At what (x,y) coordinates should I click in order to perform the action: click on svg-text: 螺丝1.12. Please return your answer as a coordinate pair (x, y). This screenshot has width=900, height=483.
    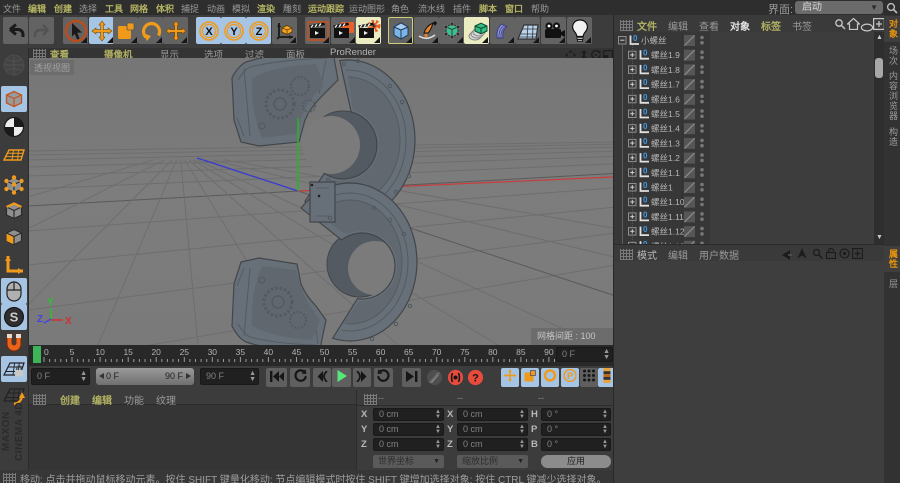
    Looking at the image, I should click on (668, 232).